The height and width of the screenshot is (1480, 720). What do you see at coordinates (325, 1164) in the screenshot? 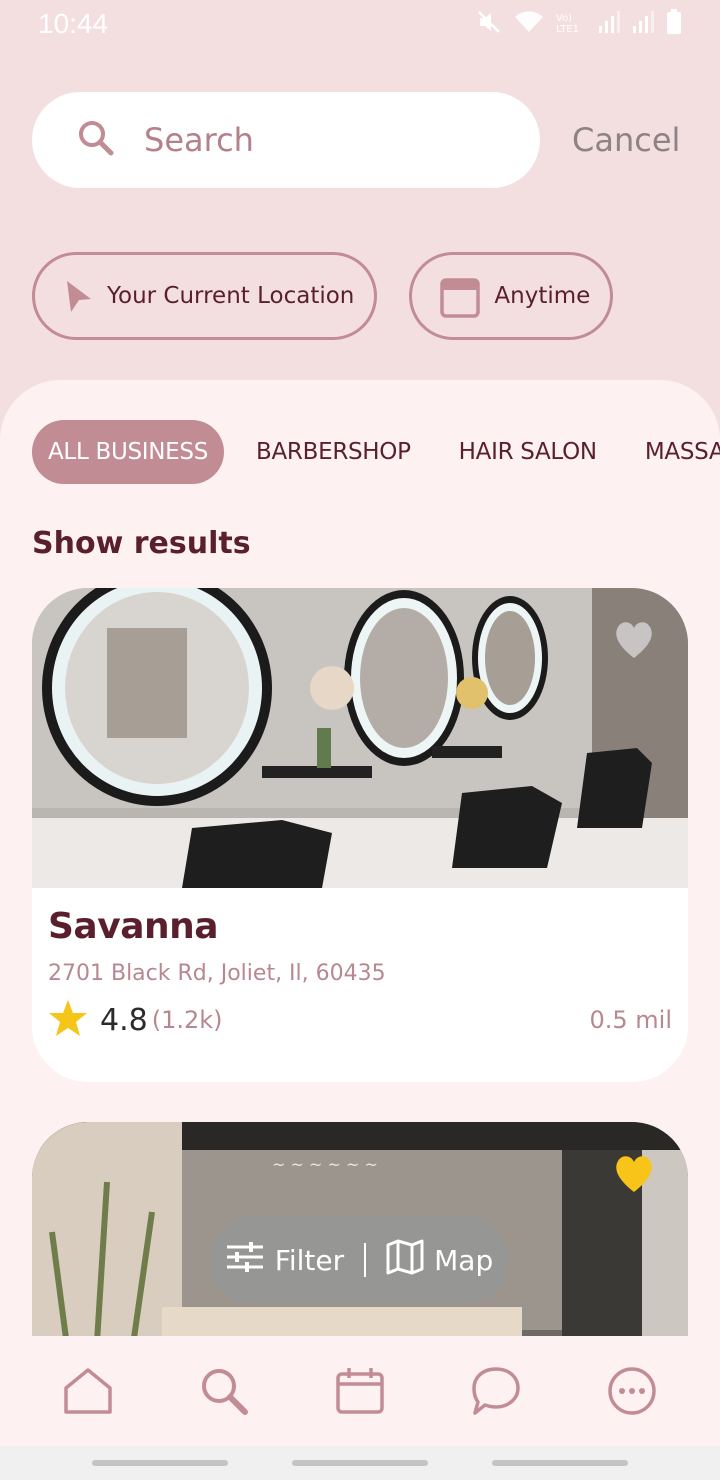
I see `neon-sign-graphic: ~ ~ ~ ~ ~ ~` at bounding box center [325, 1164].